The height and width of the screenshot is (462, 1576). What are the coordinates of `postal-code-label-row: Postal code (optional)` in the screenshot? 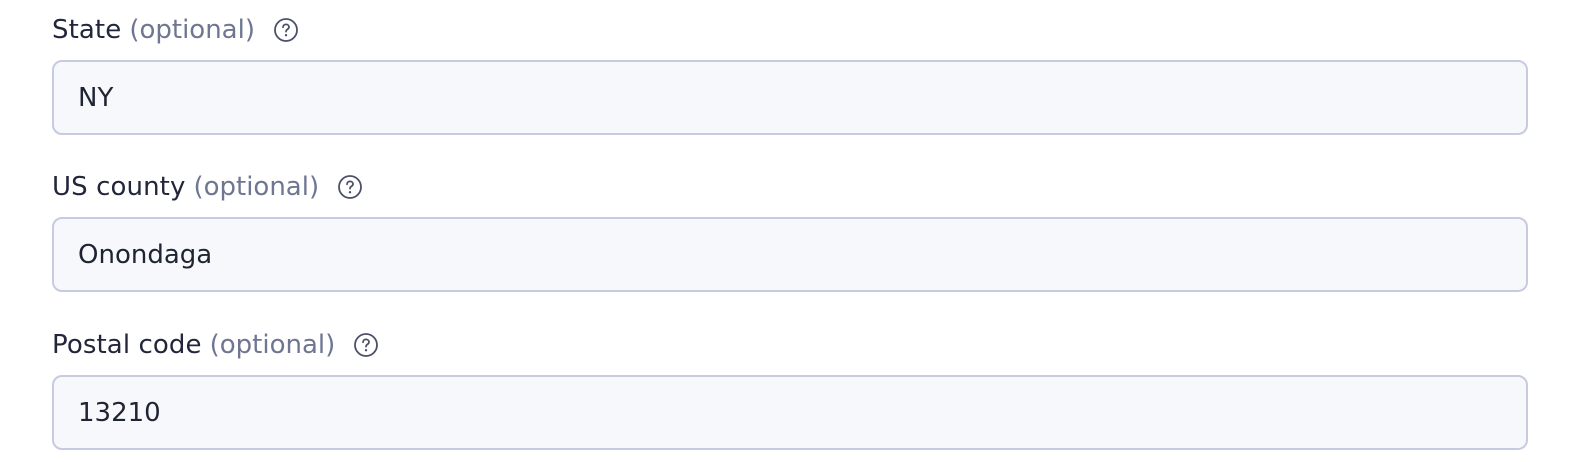 It's located at (790, 345).